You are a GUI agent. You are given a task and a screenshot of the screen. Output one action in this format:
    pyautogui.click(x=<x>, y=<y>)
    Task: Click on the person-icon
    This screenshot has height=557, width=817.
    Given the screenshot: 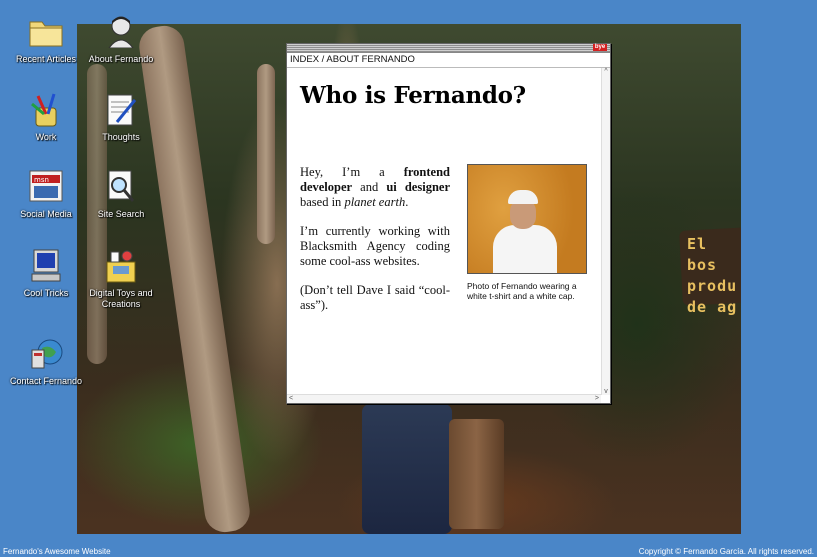 What is the action you would take?
    pyautogui.click(x=121, y=32)
    